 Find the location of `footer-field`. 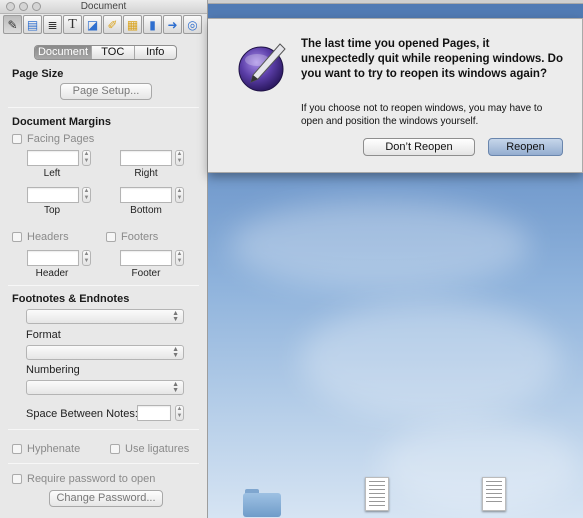

footer-field is located at coordinates (146, 258).